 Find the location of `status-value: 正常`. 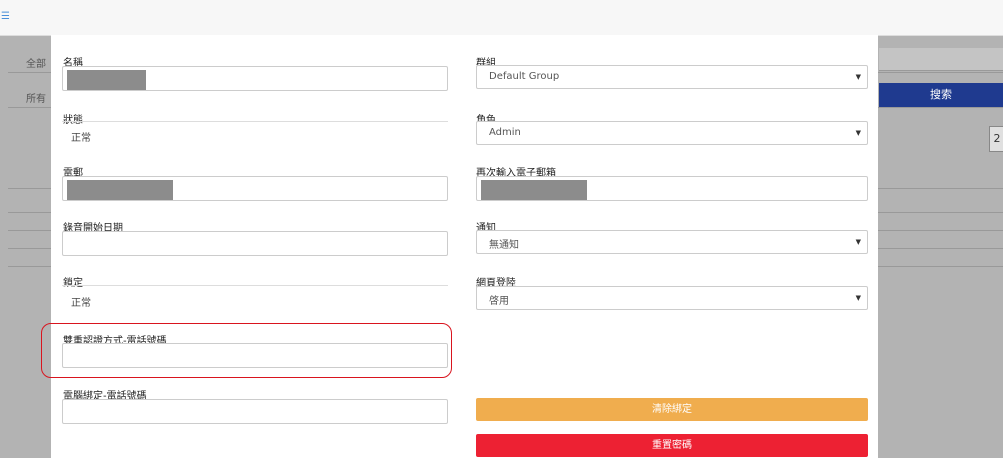

status-value: 正常 is located at coordinates (81, 138).